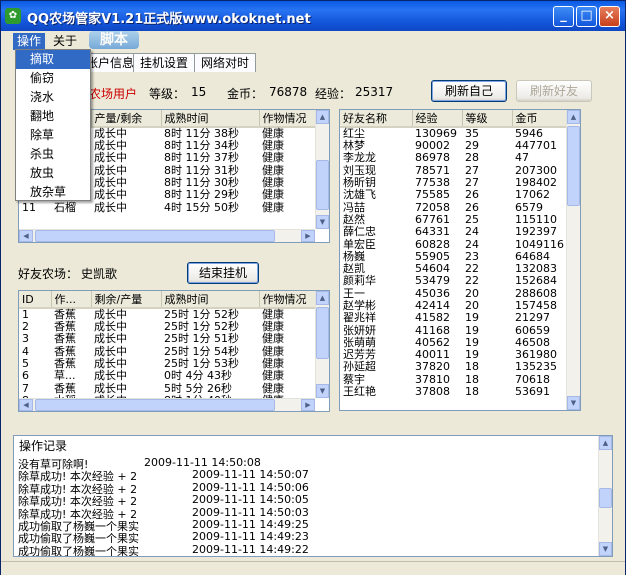 Image resolution: width=626 pixels, height=575 pixels. What do you see at coordinates (114, 40) in the screenshot?
I see `watermark-logo: 脚本` at bounding box center [114, 40].